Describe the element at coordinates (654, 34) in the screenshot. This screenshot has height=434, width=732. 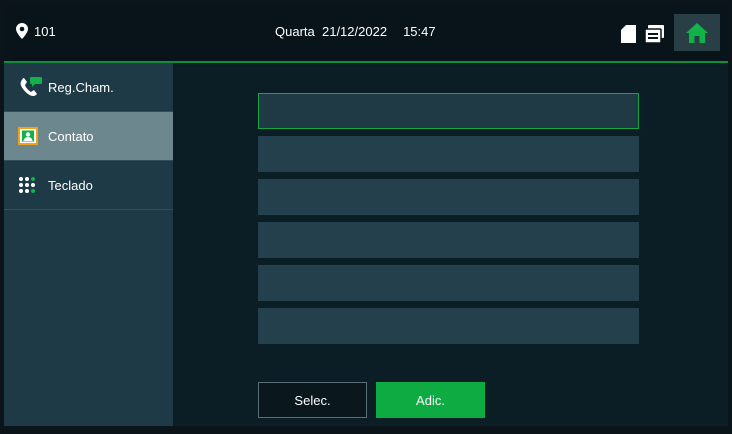
I see `message-icon` at that location.